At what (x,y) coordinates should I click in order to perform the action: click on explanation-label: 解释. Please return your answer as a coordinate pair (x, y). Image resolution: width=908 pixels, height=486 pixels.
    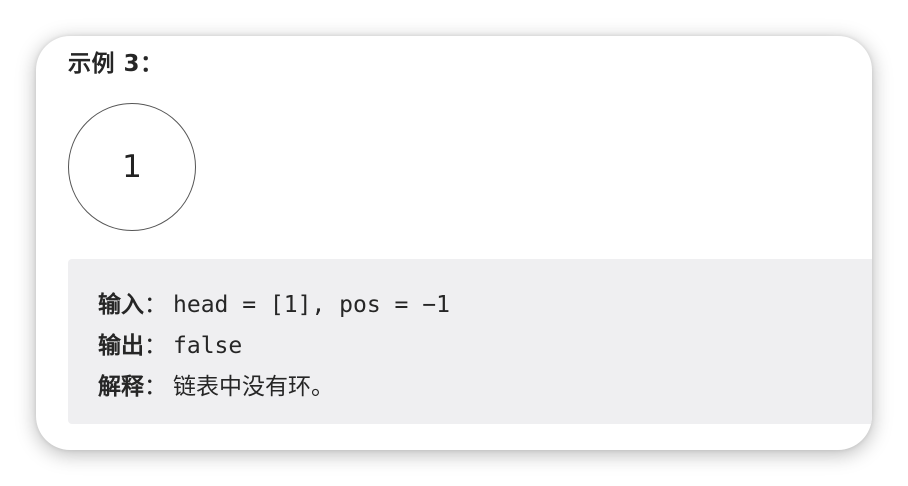
    Looking at the image, I should click on (121, 387).